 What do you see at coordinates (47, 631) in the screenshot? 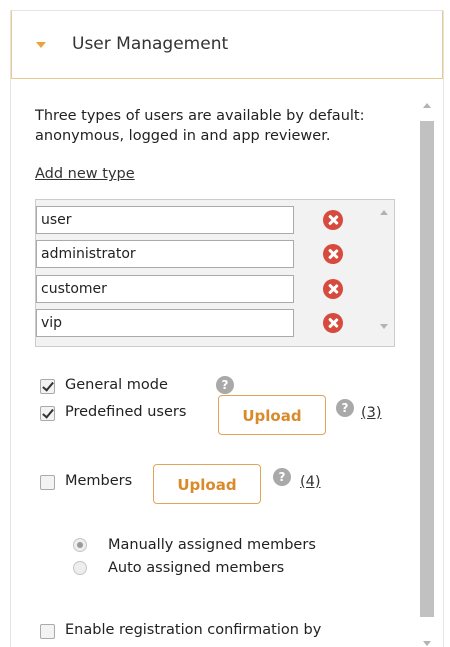
I see `registration-confirmation-checkbox` at bounding box center [47, 631].